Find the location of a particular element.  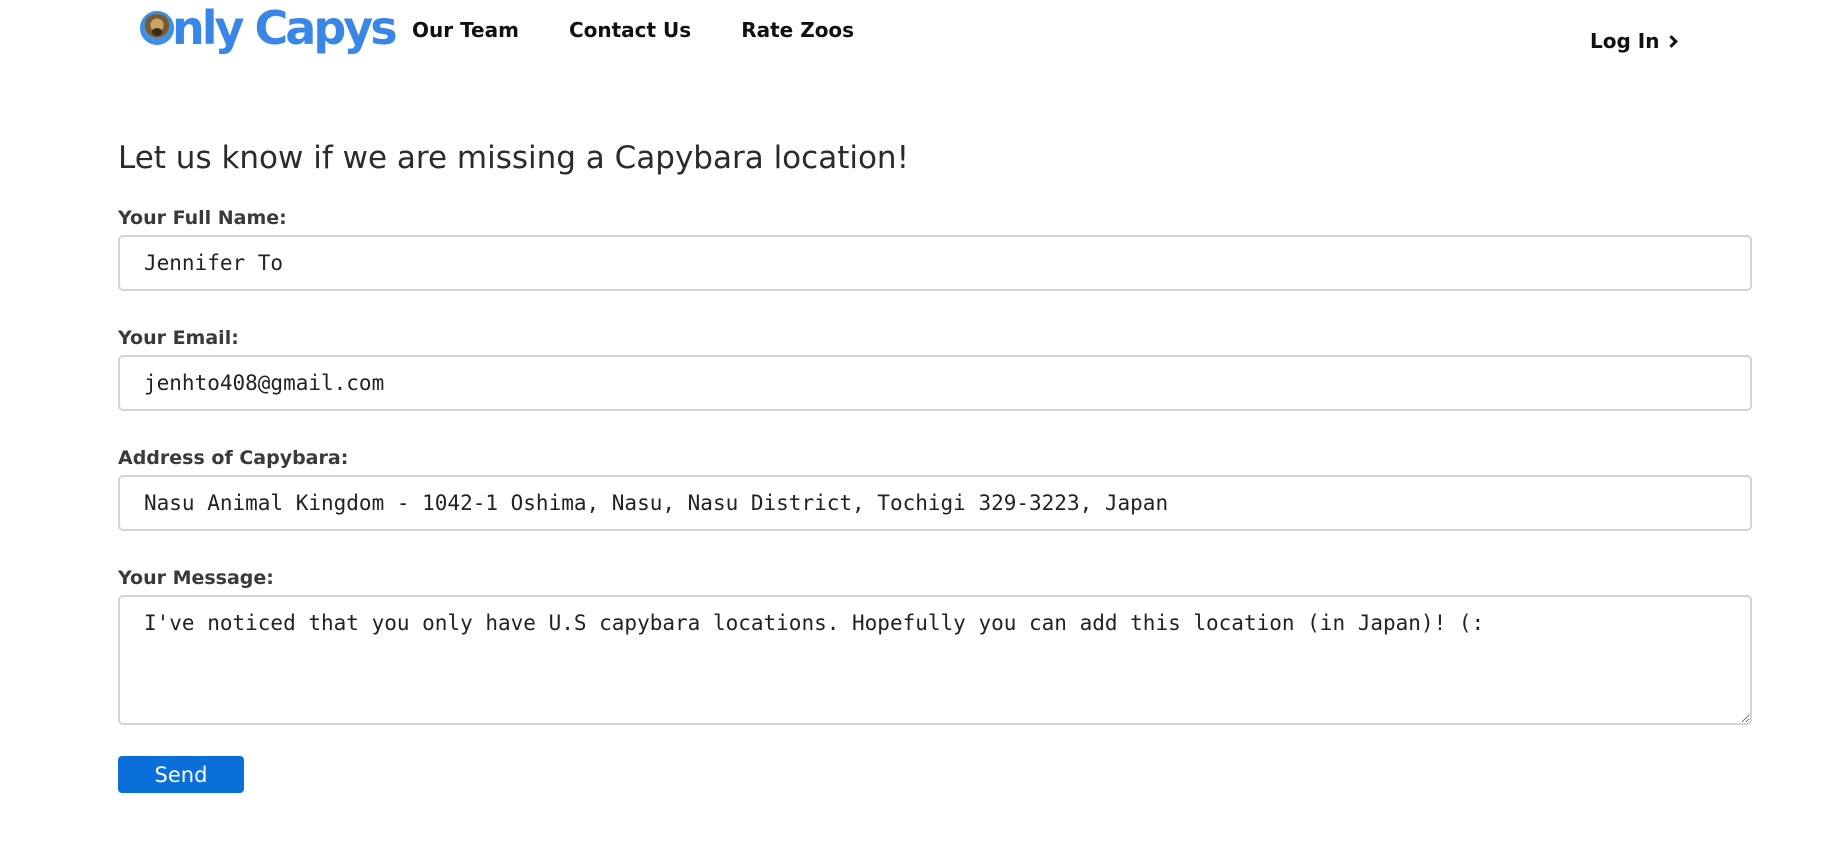

site-logo: nly Capys is located at coordinates (269, 28).